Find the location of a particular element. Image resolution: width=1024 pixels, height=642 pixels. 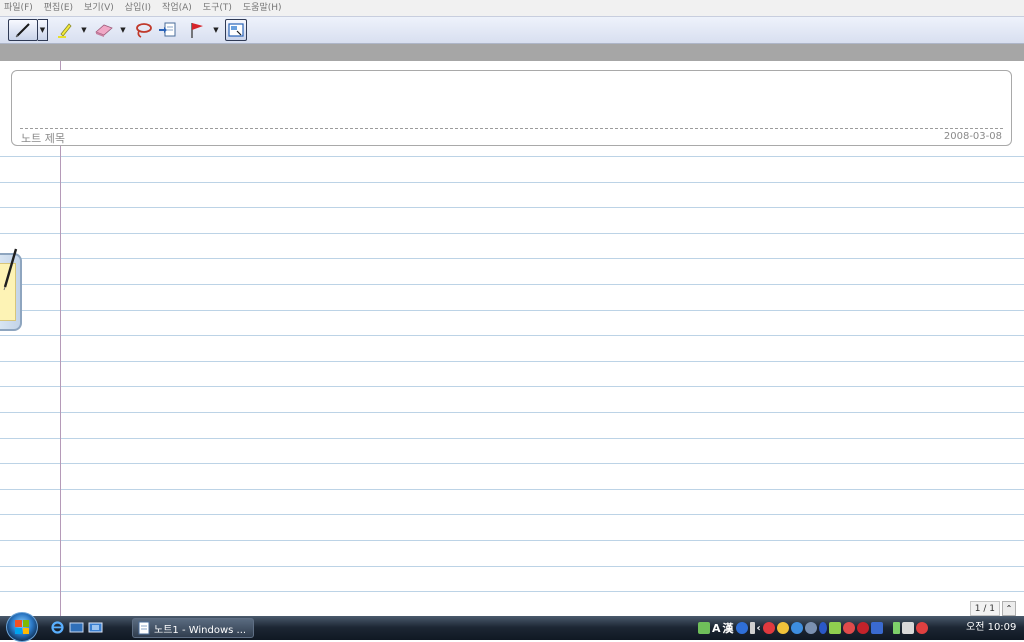

flag-icon is located at coordinates (197, 30).